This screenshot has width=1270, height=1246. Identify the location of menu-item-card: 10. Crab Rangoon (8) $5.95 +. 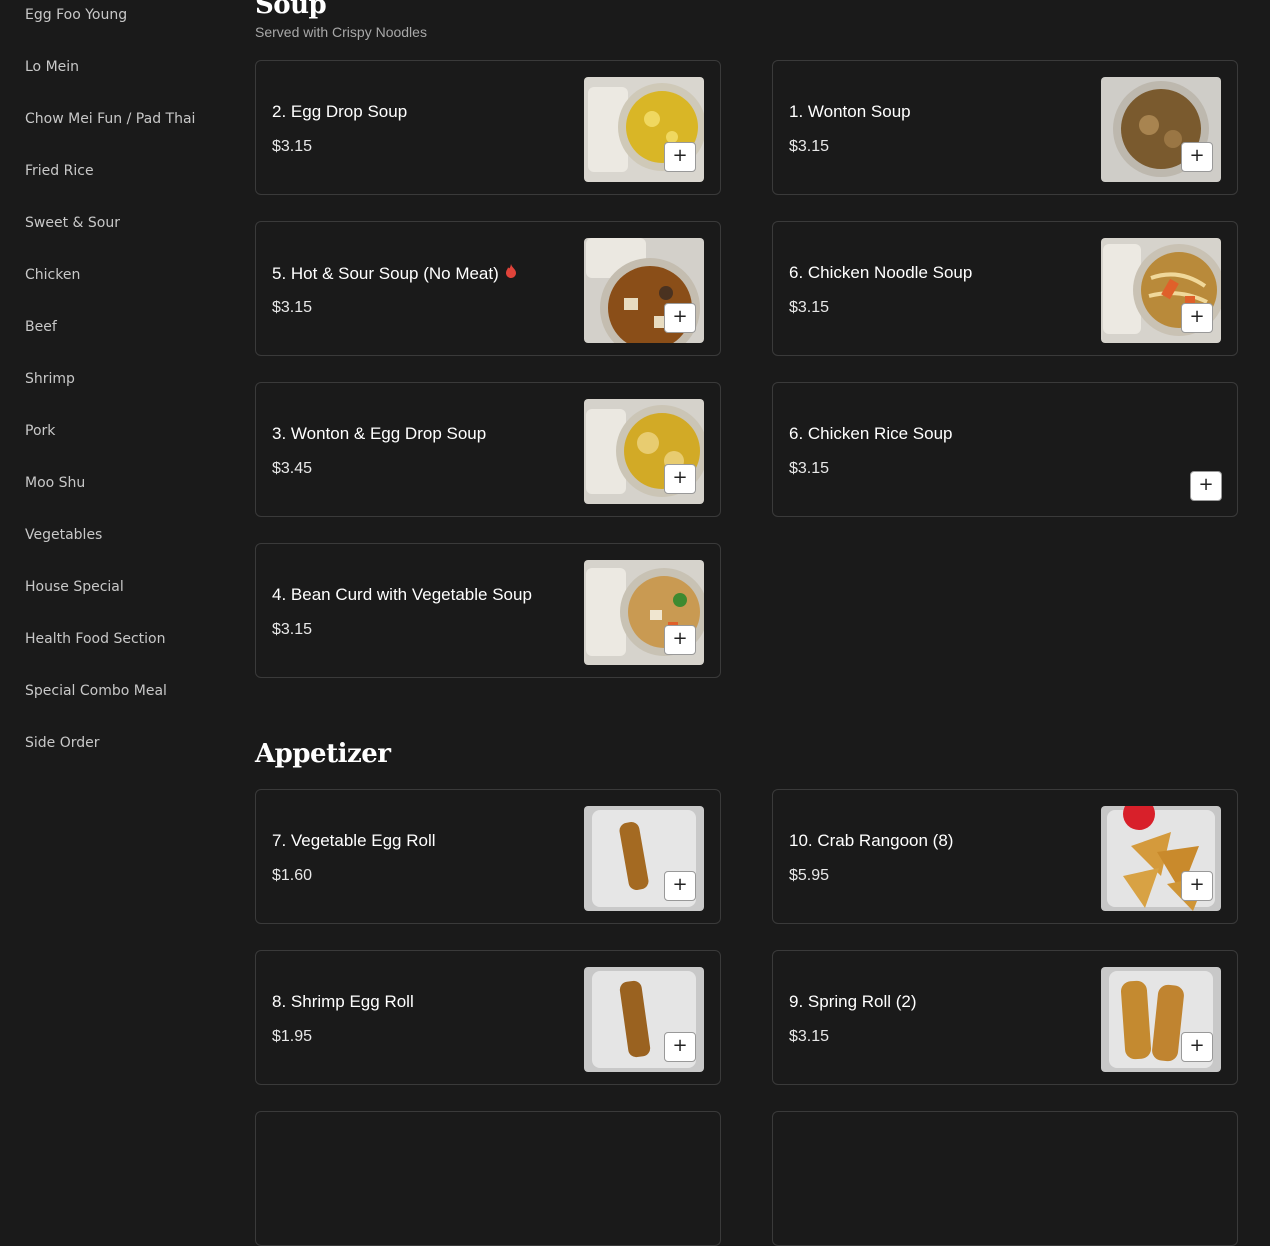
(1005, 856).